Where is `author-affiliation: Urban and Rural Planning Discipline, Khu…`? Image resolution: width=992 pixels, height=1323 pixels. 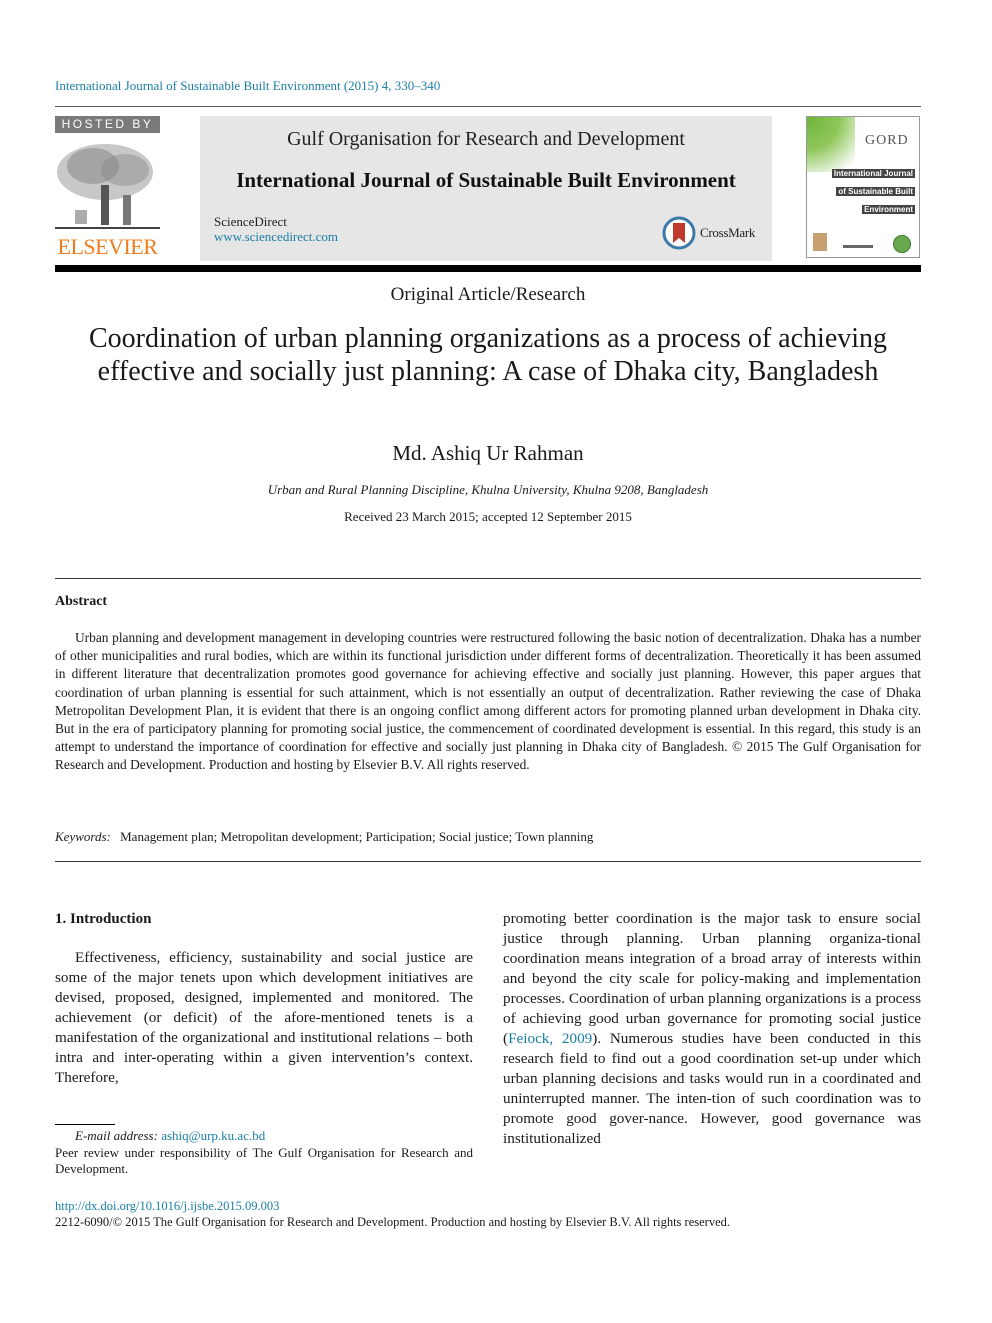 author-affiliation: Urban and Rural Planning Discipline, Khu… is located at coordinates (488, 489).